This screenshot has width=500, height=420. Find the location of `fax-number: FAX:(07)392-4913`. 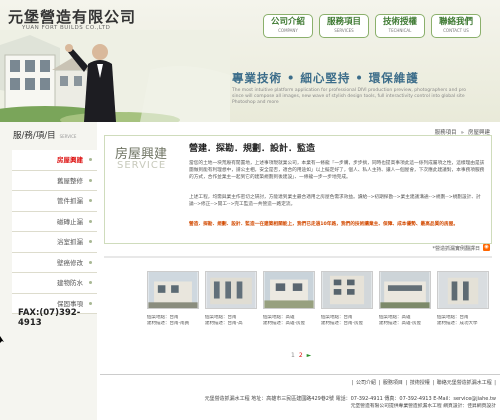

fax-number: FAX:(07)392-4913 is located at coordinates (49, 318).